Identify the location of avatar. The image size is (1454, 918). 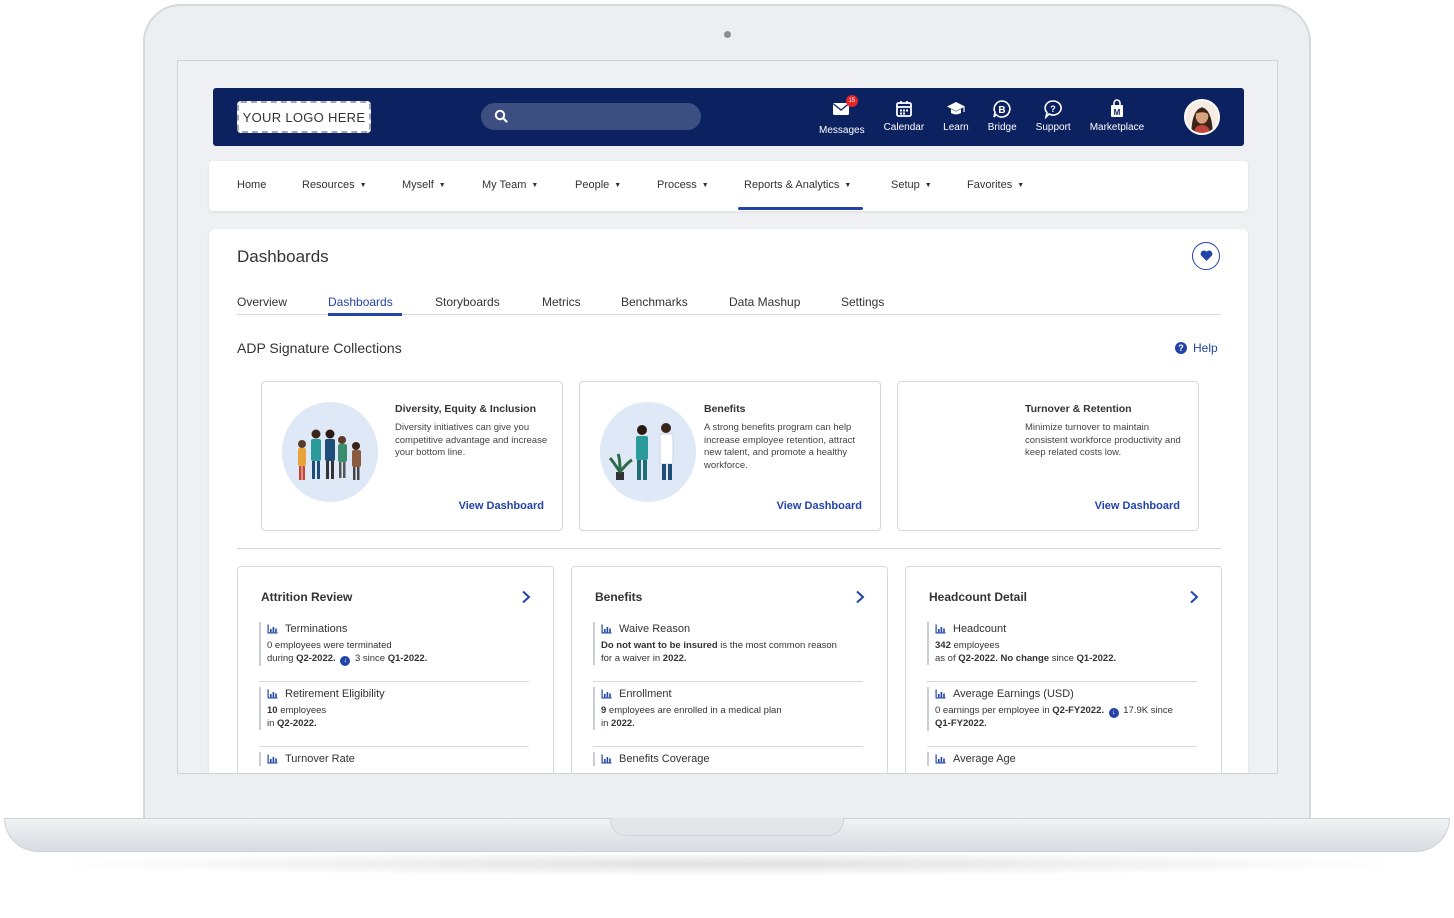
(1202, 117).